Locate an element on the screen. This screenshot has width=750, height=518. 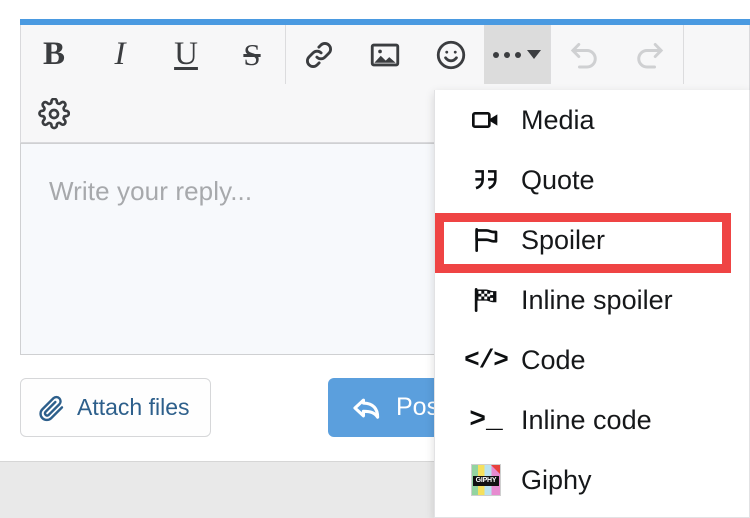
menu-item-giphy: Giphy is located at coordinates (592, 480).